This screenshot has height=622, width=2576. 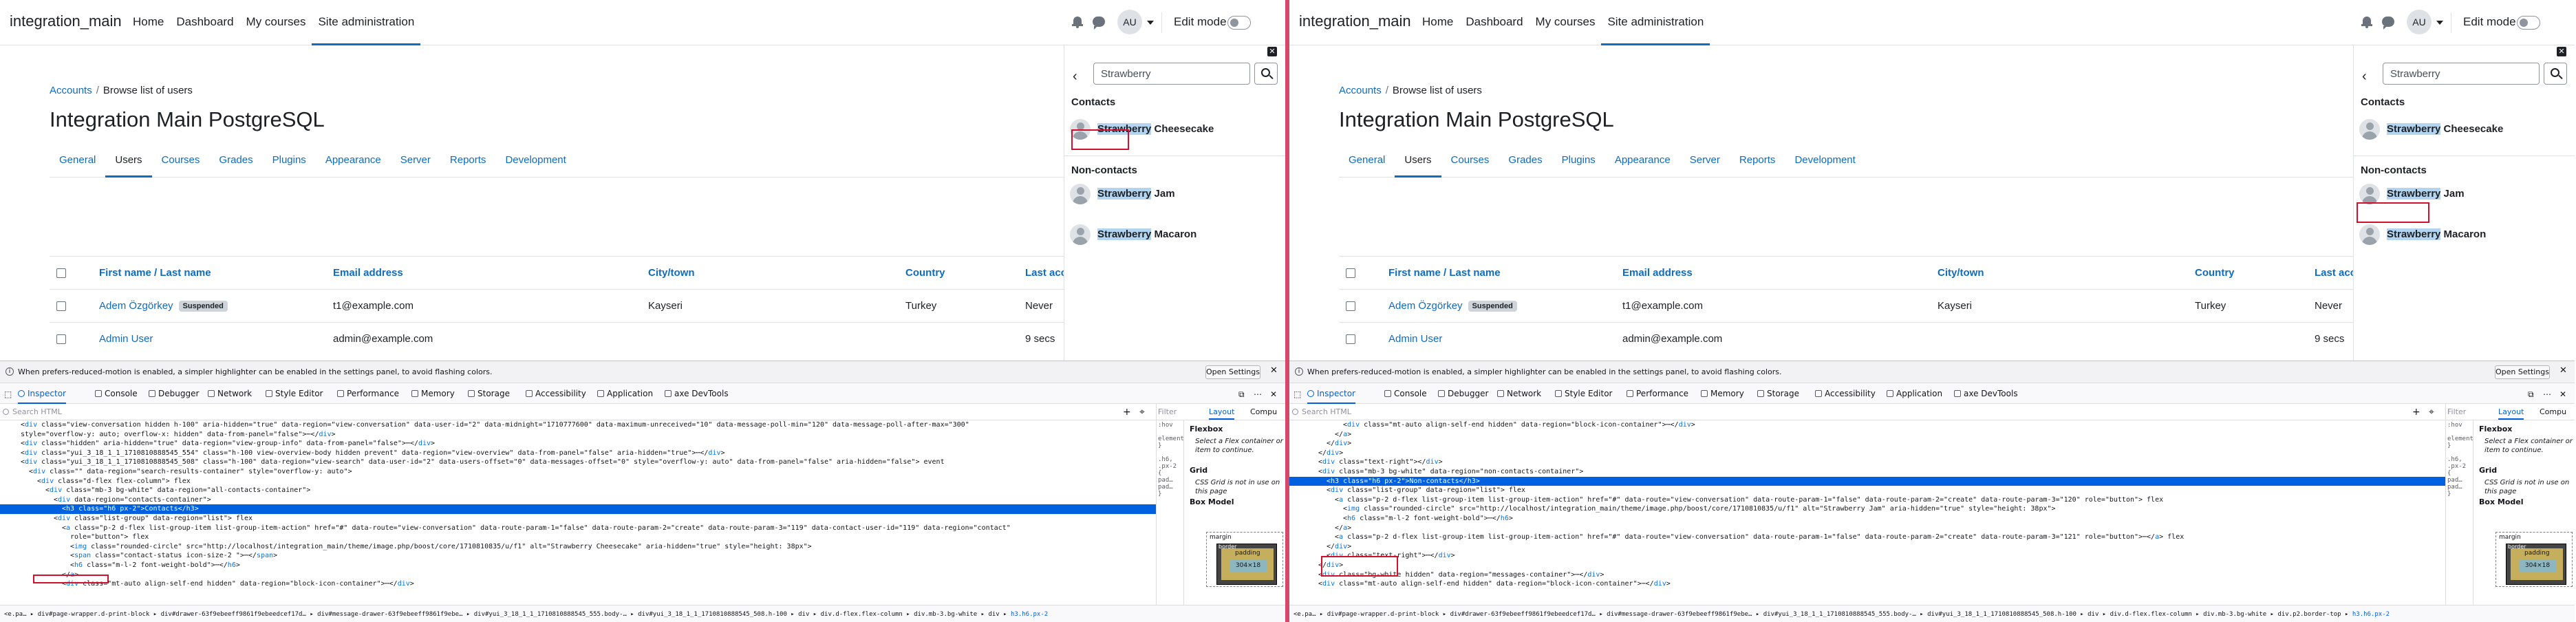 What do you see at coordinates (578, 509) in the screenshot?
I see `selected-dom-node: <h3 class="h6 px-2">Contacts</h3>` at bounding box center [578, 509].